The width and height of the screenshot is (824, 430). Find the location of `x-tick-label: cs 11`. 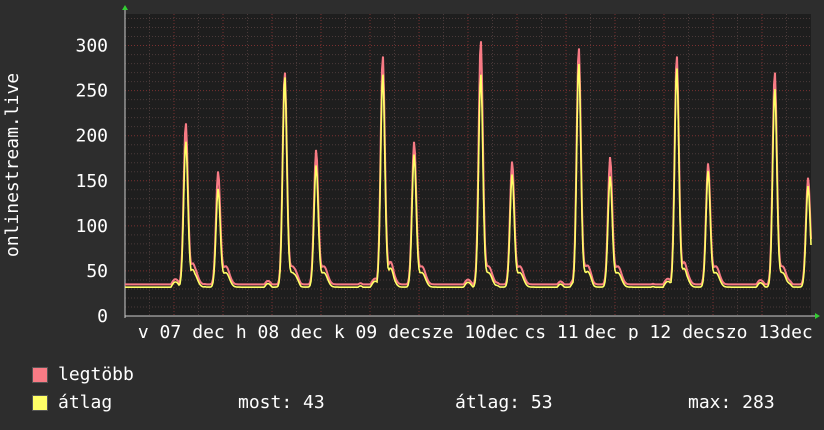

x-tick-label: cs 11 is located at coordinates (551, 331).